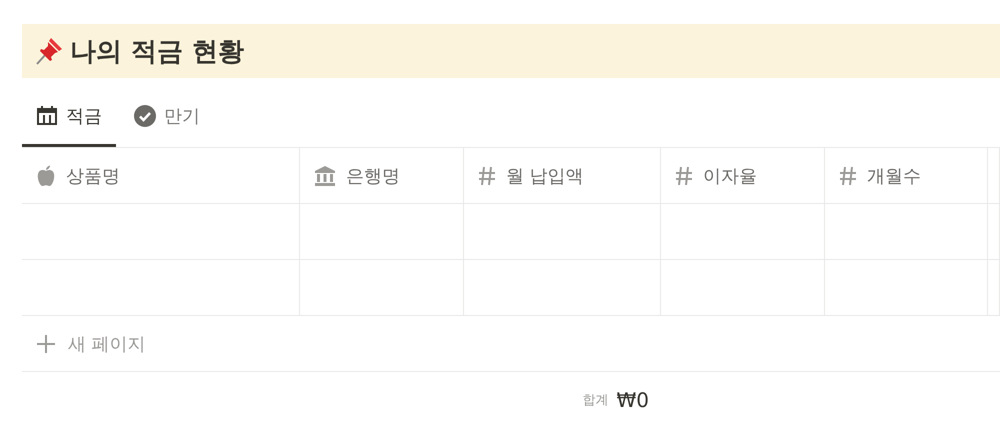 Image resolution: width=1000 pixels, height=430 pixels. What do you see at coordinates (167, 112) in the screenshot?
I see `view-tab: 만기` at bounding box center [167, 112].